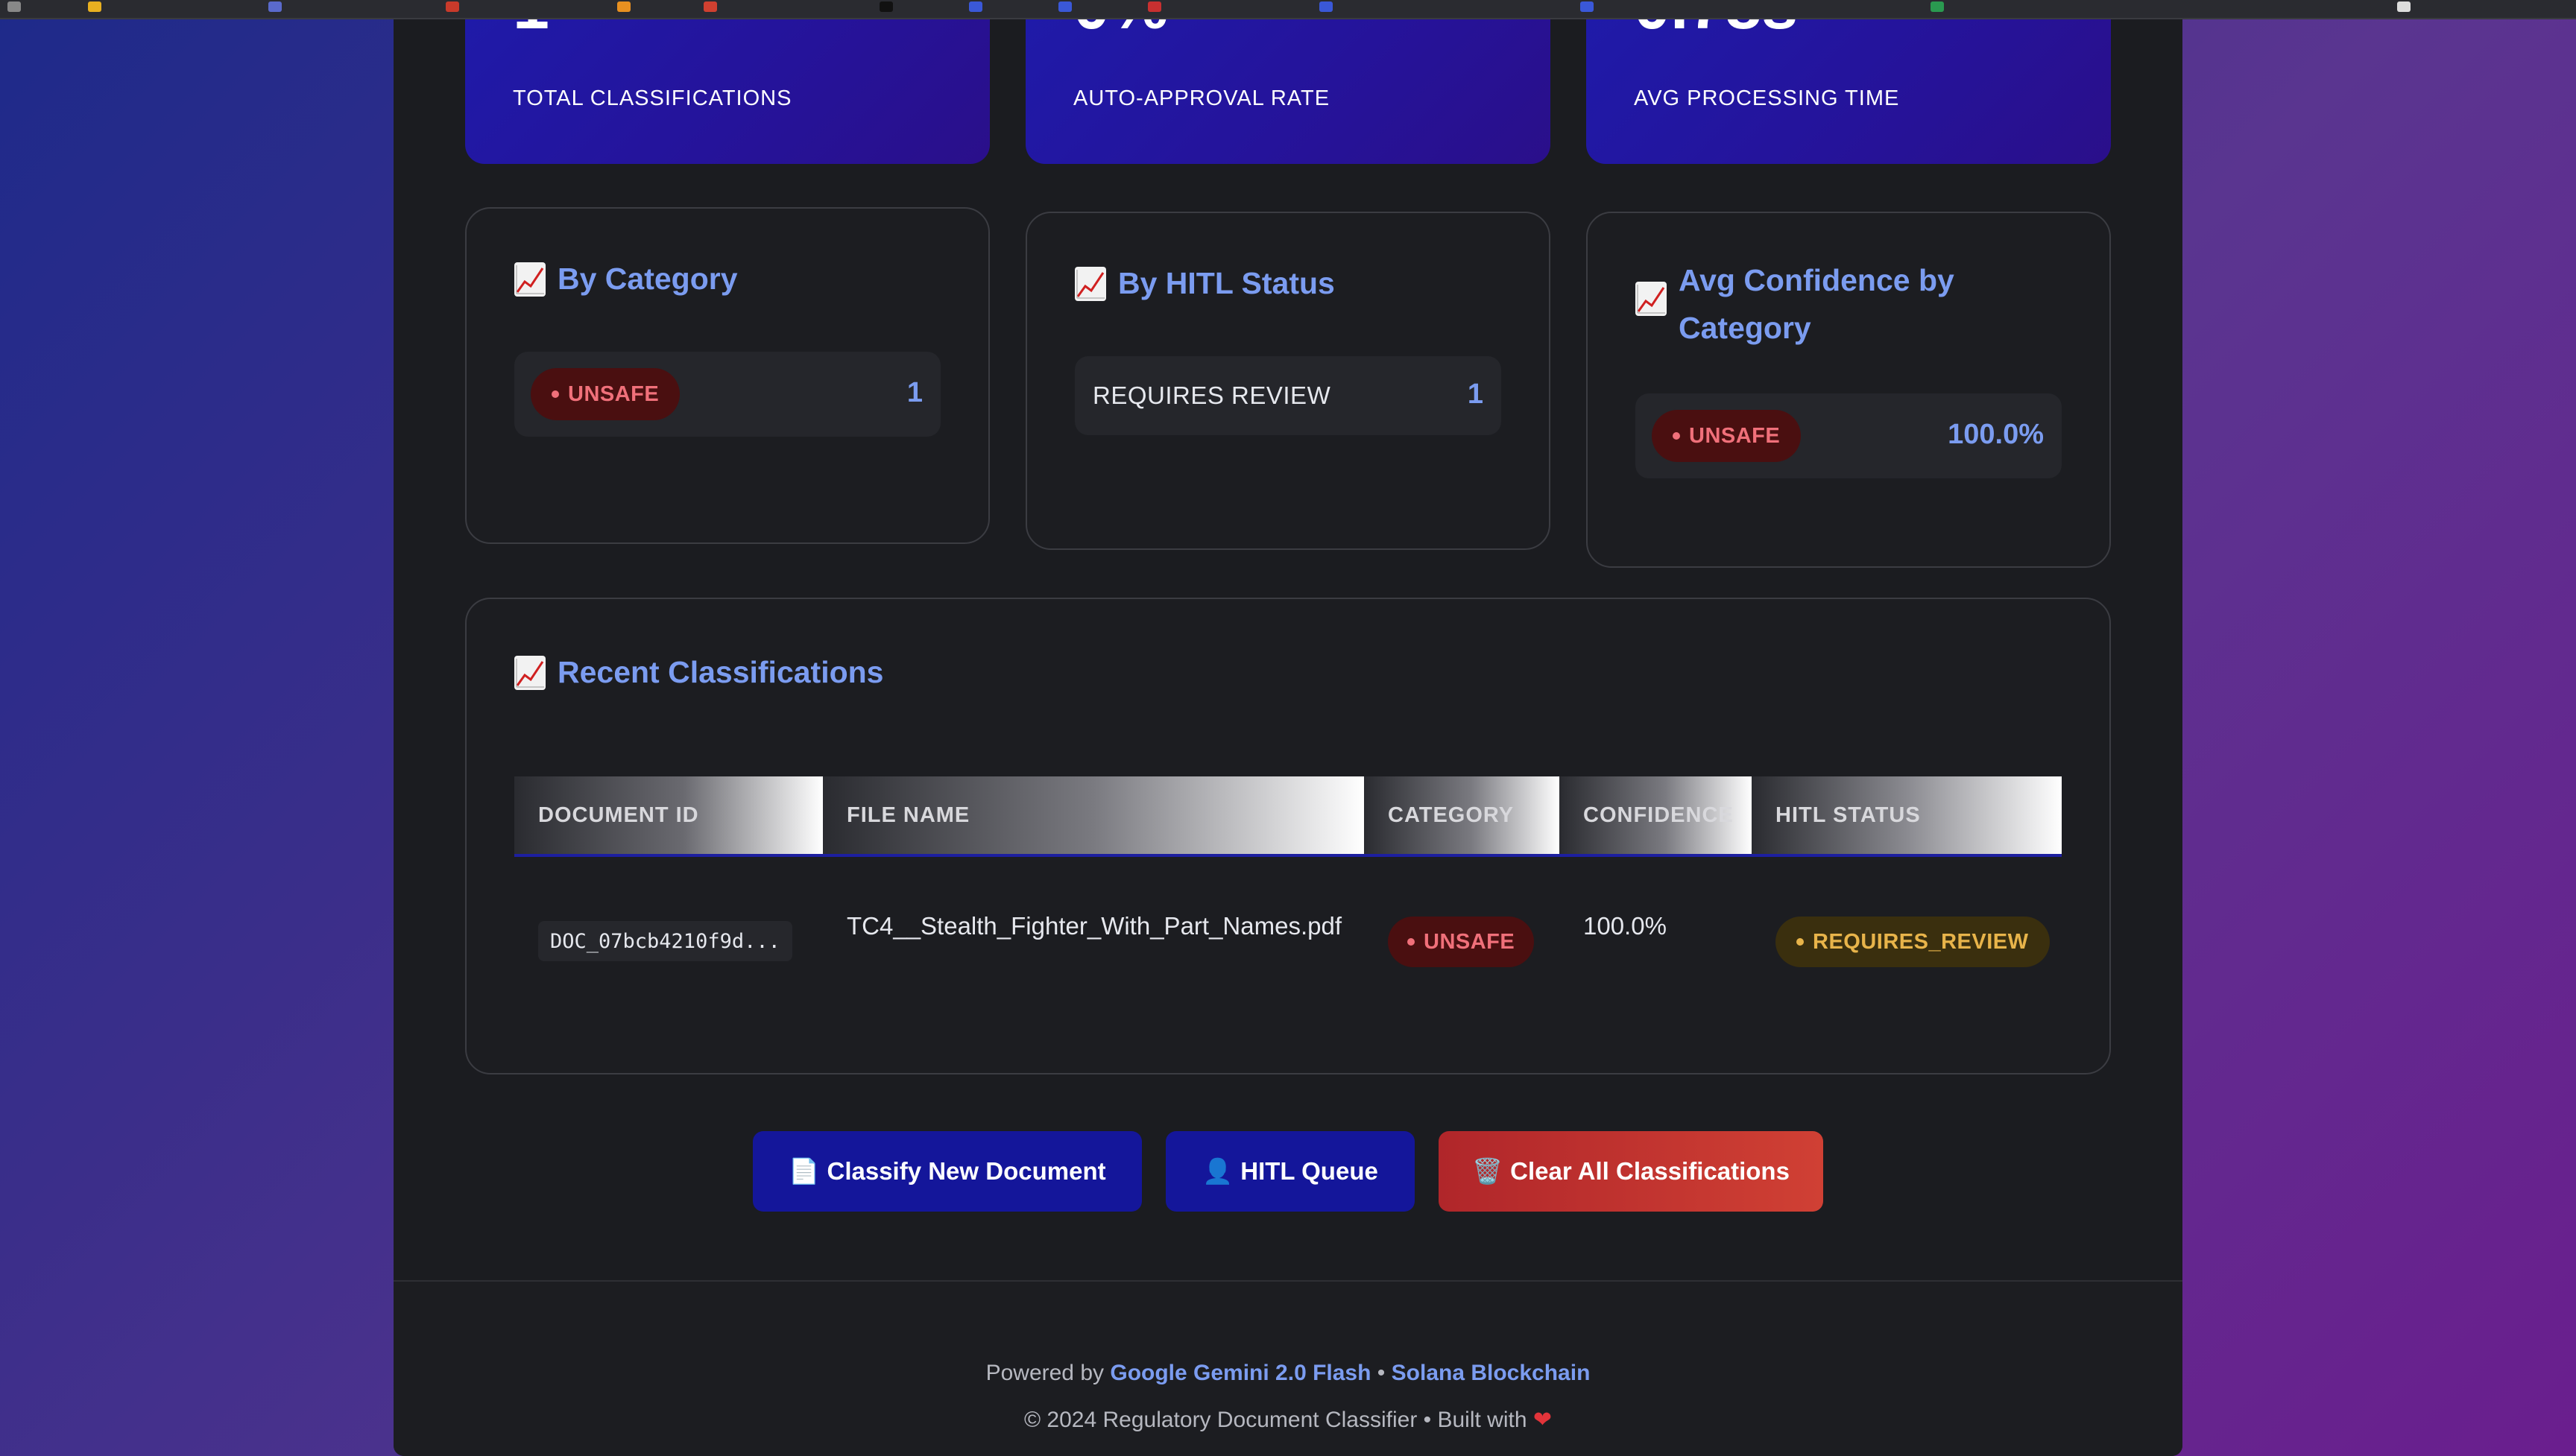 This screenshot has width=2576, height=1456. What do you see at coordinates (1907, 815) in the screenshot?
I see `column-header-hitl-status: HITL STATUS` at bounding box center [1907, 815].